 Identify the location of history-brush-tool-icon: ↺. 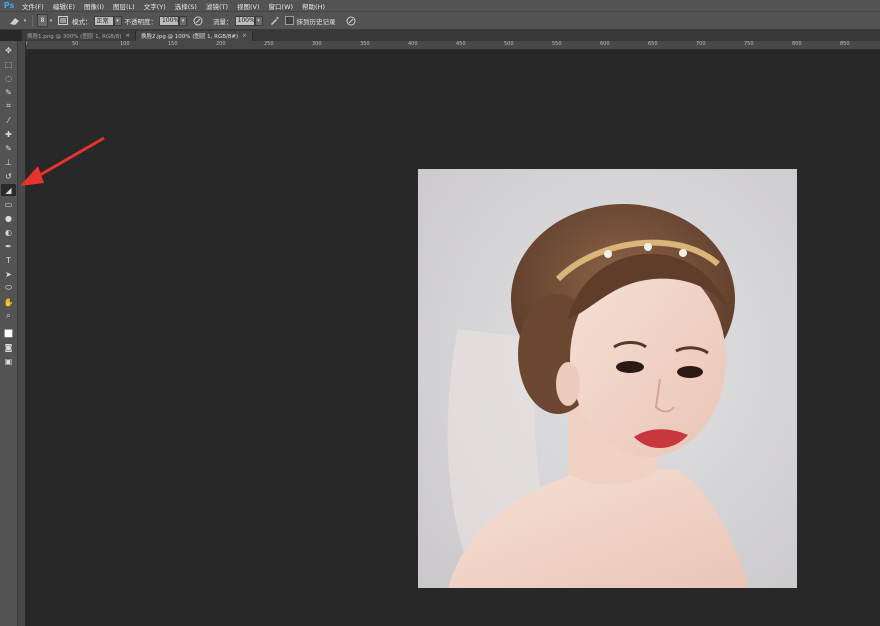
(8, 176).